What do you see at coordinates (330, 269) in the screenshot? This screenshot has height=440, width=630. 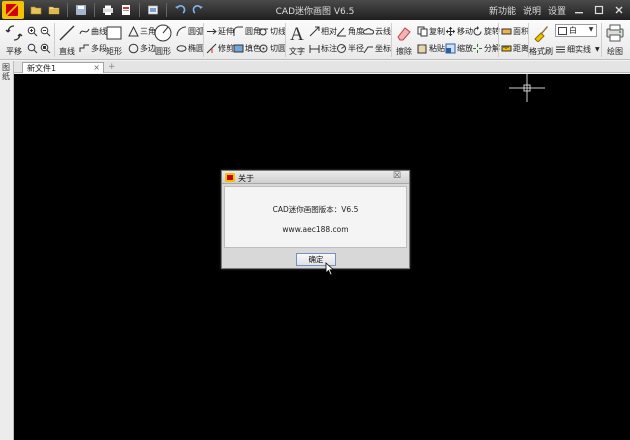 I see `mouse-pointer-icon` at bounding box center [330, 269].